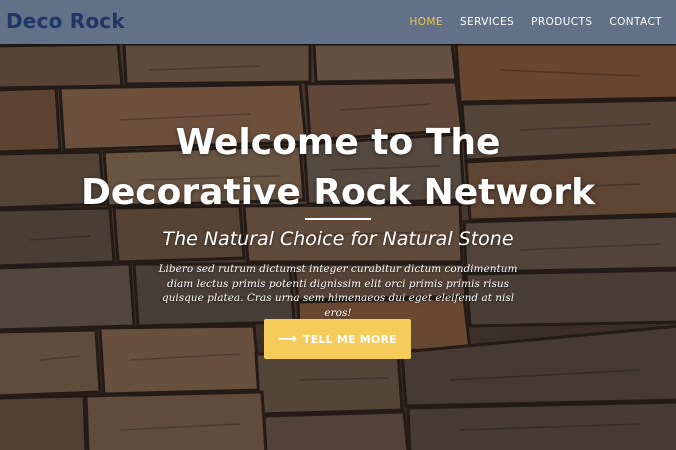  Describe the element at coordinates (350, 339) in the screenshot. I see `tell-me-more-label: TELL ME MORE` at that location.